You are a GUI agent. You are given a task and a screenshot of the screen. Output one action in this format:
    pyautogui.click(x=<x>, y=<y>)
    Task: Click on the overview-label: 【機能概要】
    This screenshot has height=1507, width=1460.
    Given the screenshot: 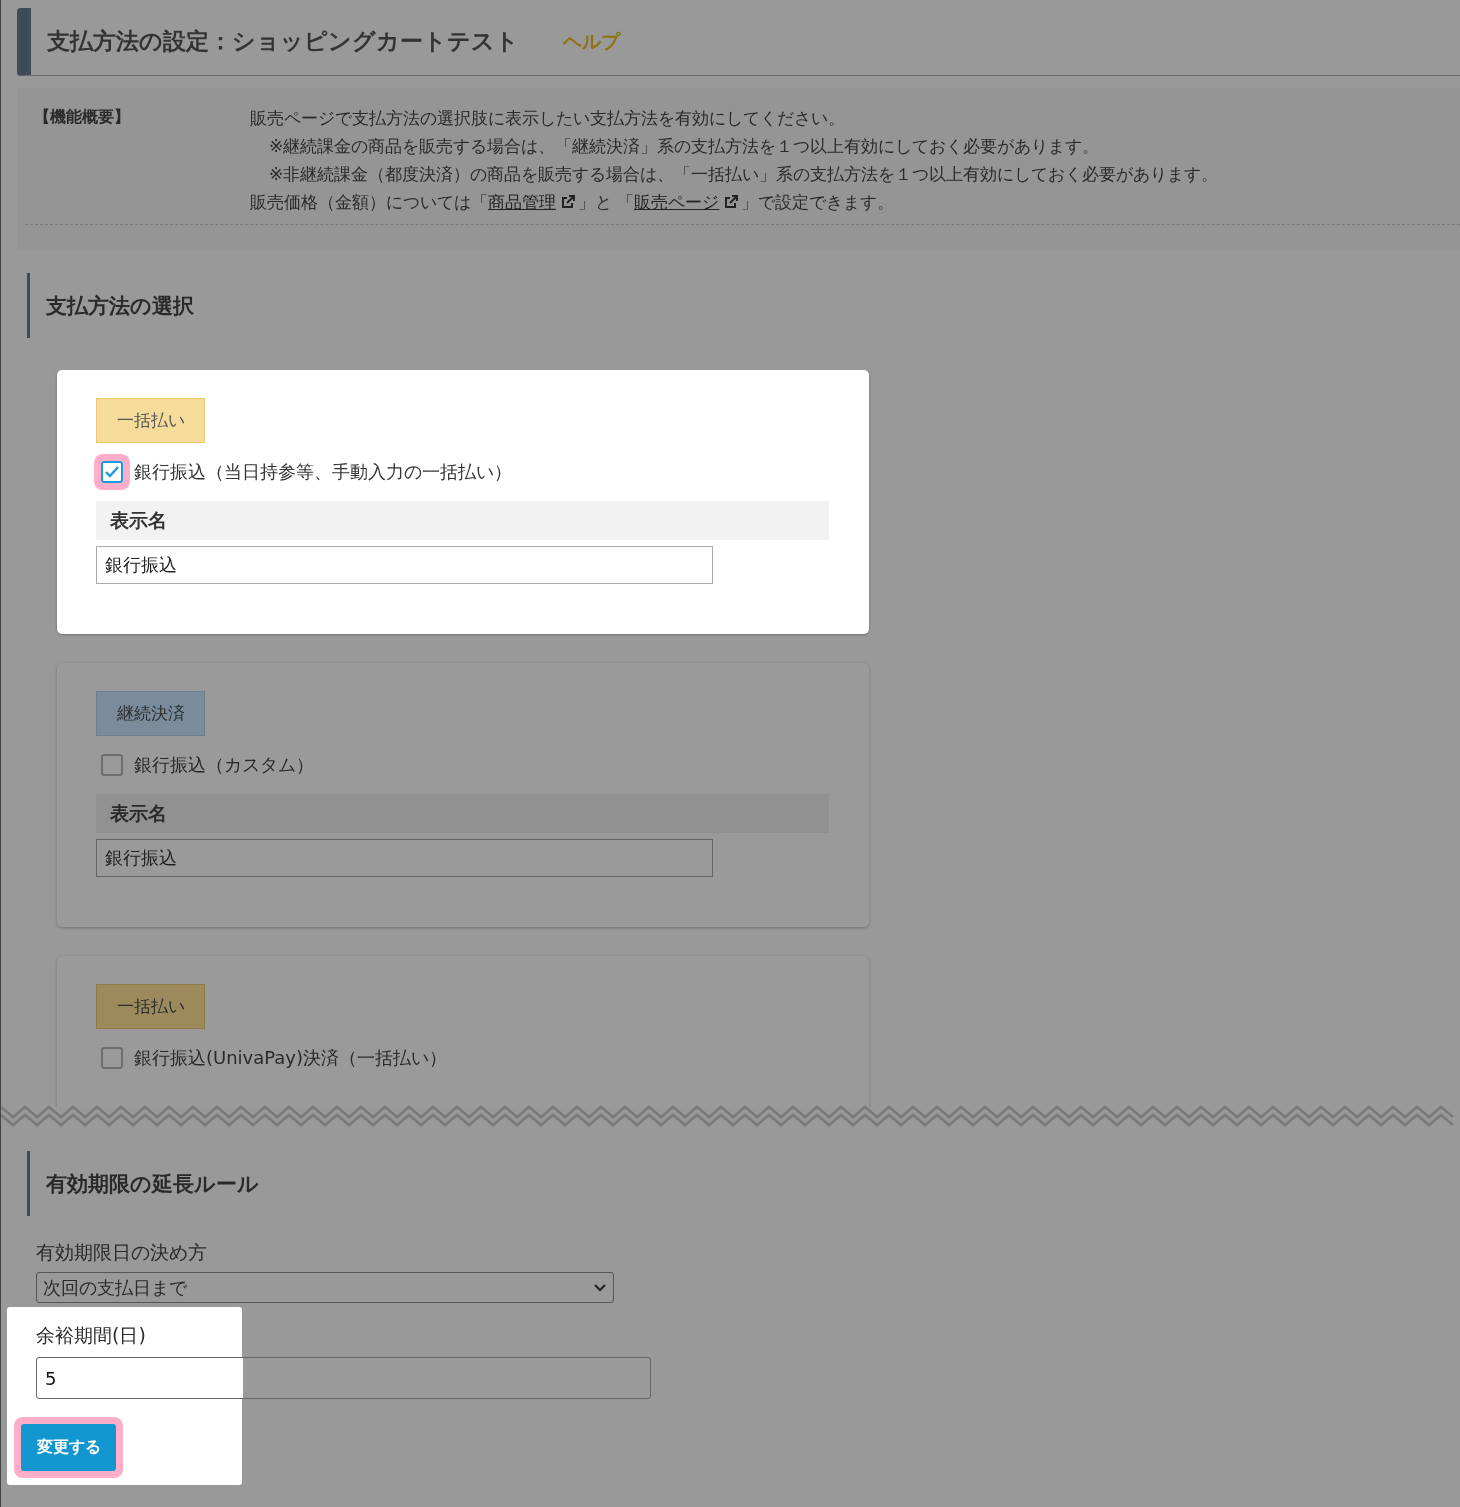 What is the action you would take?
    pyautogui.click(x=82, y=117)
    